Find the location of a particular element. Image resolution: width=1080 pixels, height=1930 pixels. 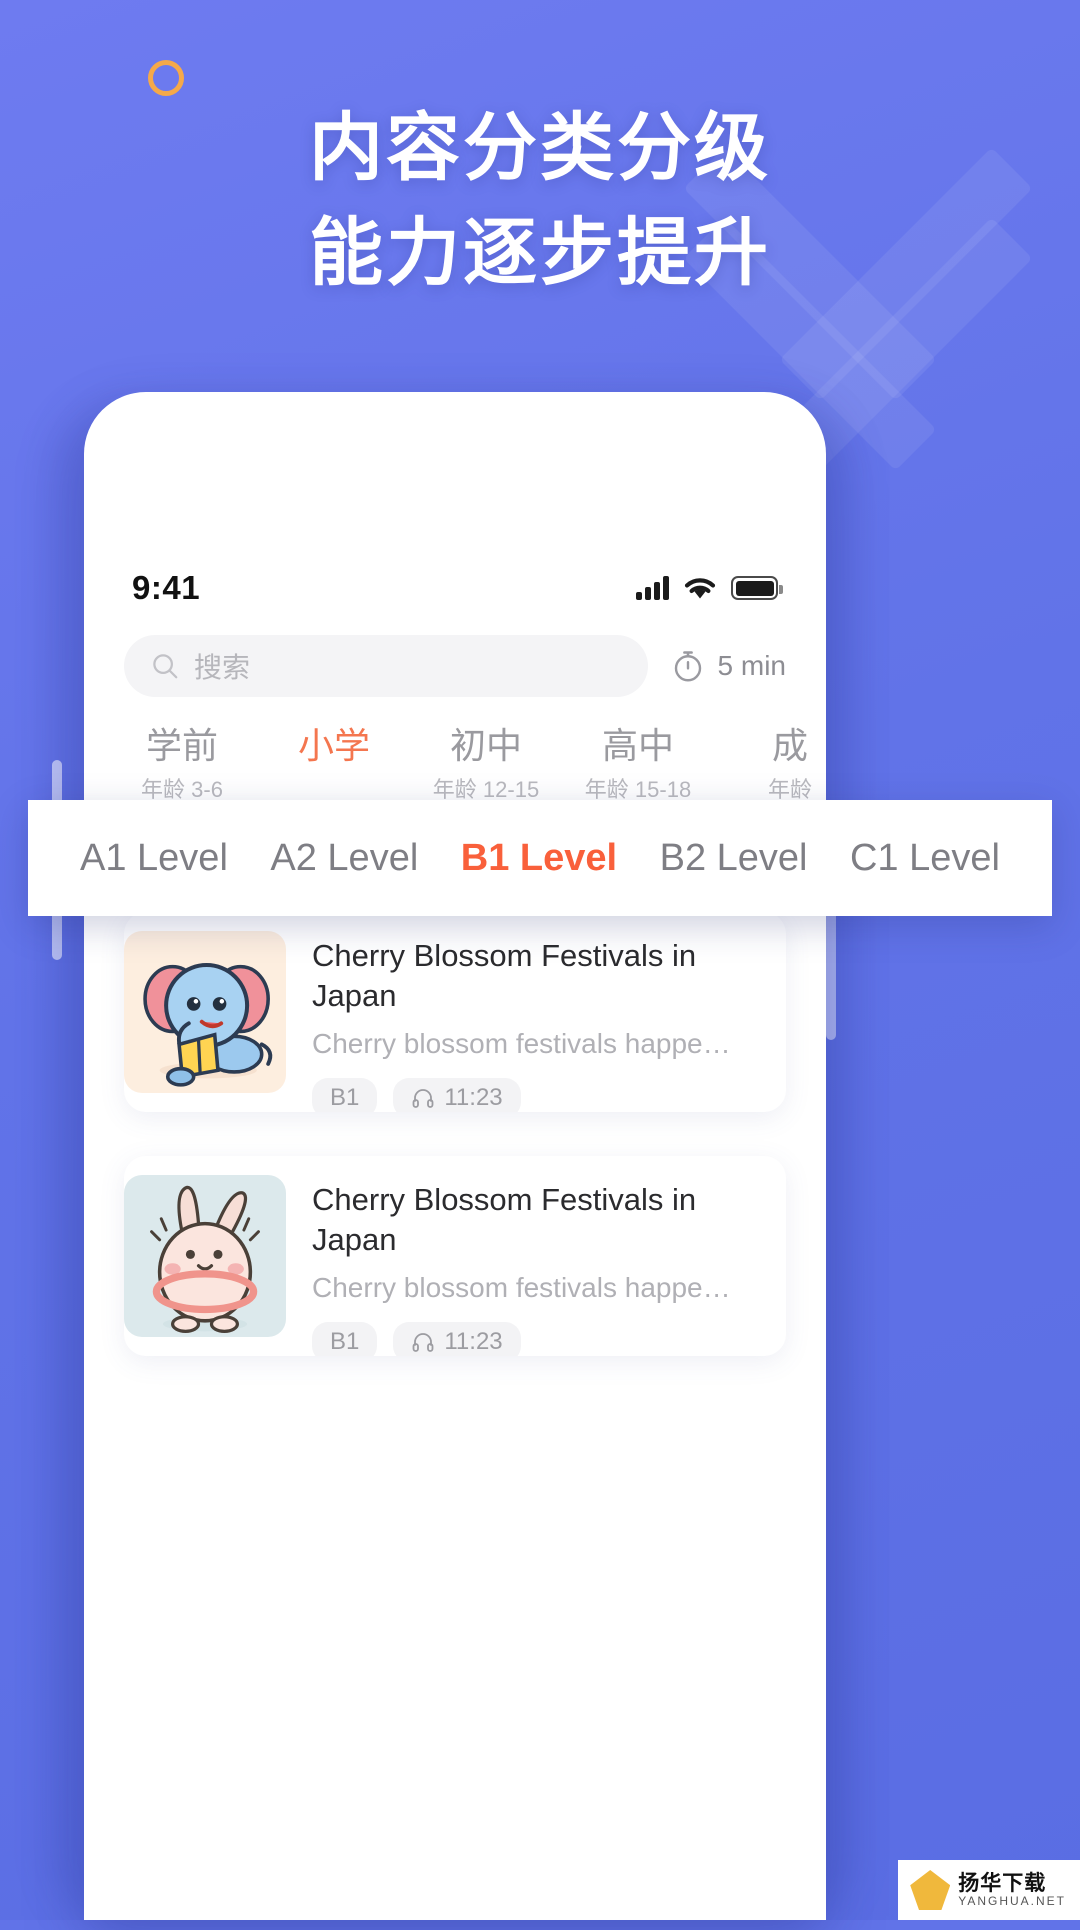

overlay-level-tab-a2: A2 Level is located at coordinates (344, 858).